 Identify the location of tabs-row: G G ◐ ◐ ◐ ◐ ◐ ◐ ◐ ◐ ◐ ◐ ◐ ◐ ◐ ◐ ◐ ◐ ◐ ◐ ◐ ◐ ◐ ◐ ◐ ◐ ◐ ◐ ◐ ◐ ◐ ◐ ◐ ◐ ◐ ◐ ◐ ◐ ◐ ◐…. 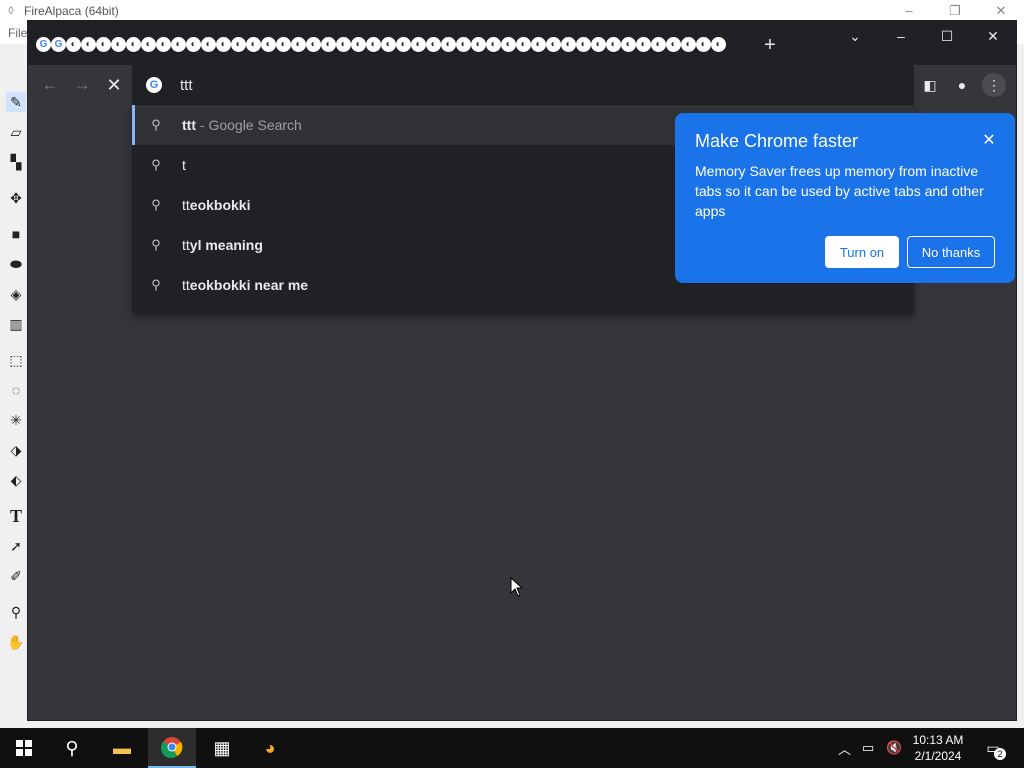
(381, 47).